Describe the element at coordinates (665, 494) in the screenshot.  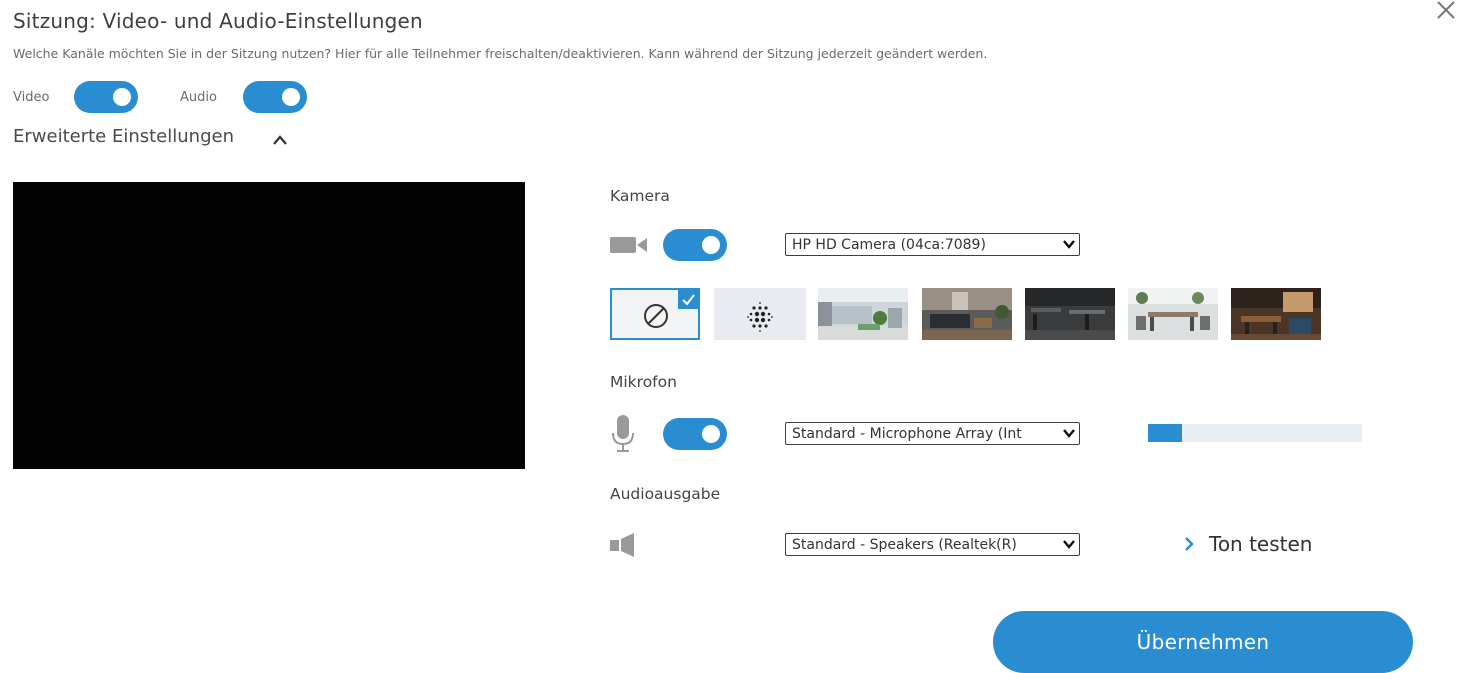
I see `audio-output-section-label: Audioausgabe` at that location.